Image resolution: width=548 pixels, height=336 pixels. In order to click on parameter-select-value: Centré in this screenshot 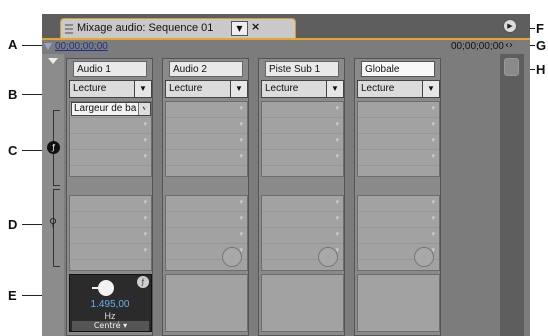, I will do `click(107, 325)`.